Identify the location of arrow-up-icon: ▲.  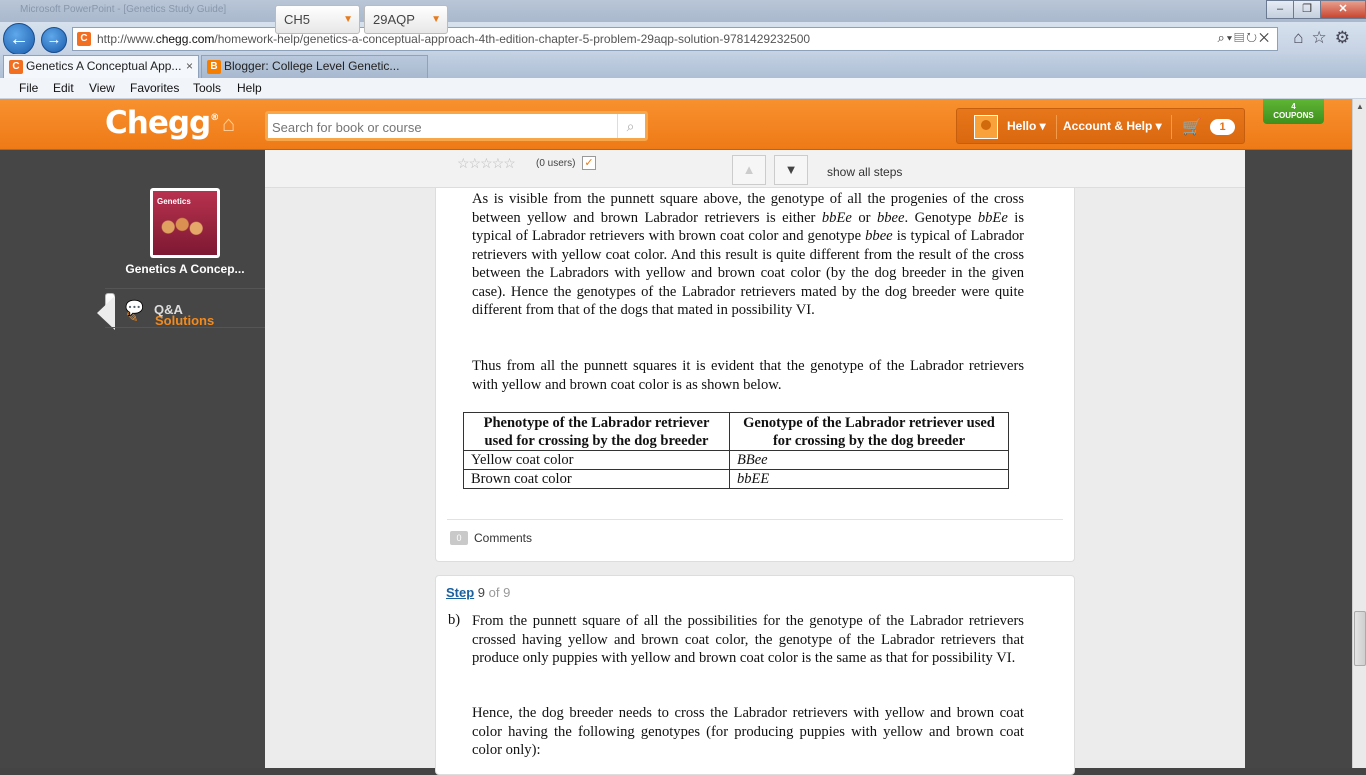
(749, 169).